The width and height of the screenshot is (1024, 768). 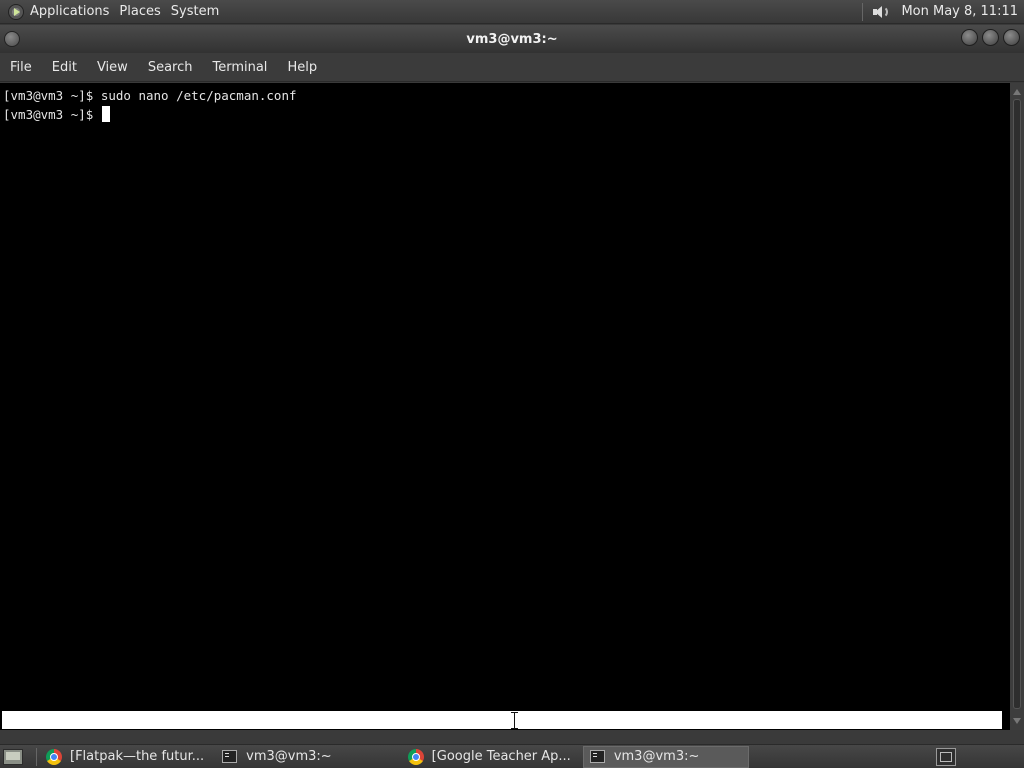 What do you see at coordinates (239, 67) in the screenshot?
I see `menu-terminal: Terminal` at bounding box center [239, 67].